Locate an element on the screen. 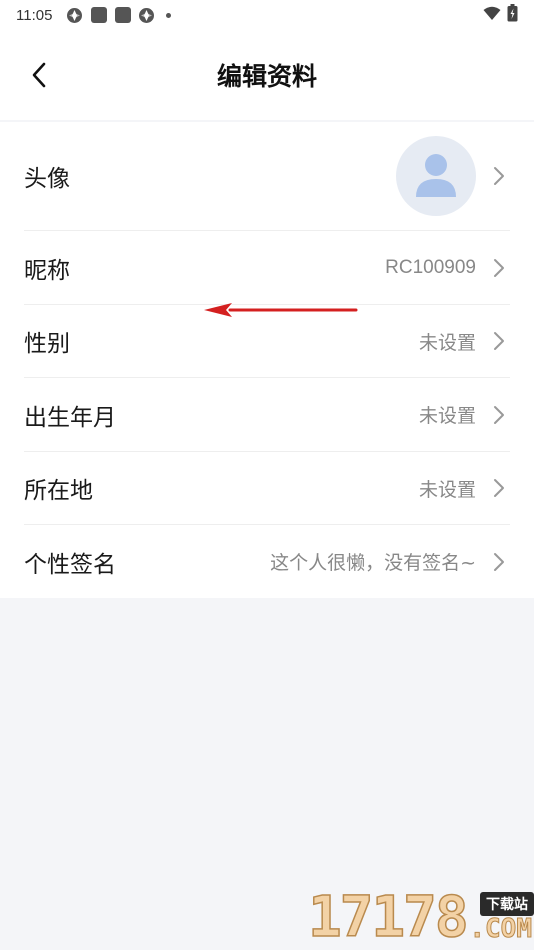 This screenshot has height=950, width=534. avatar is located at coordinates (436, 176).